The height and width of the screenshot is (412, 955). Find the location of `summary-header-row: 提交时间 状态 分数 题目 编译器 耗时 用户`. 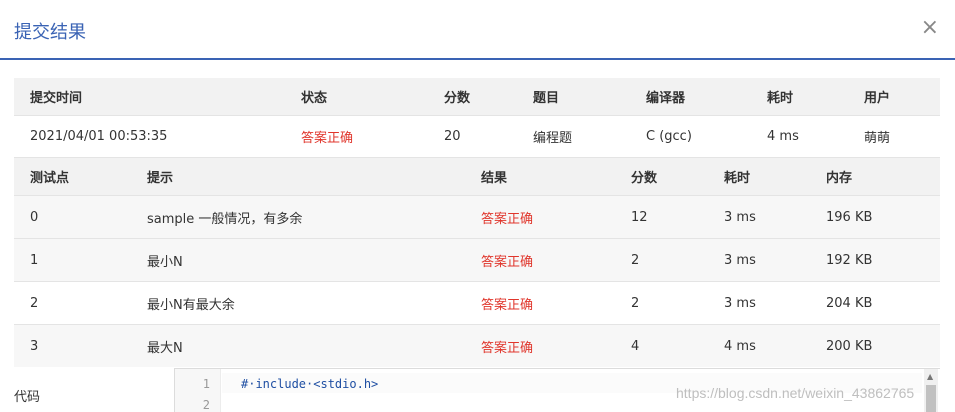

summary-header-row: 提交时间 状态 分数 题目 编译器 耗时 用户 is located at coordinates (477, 96).